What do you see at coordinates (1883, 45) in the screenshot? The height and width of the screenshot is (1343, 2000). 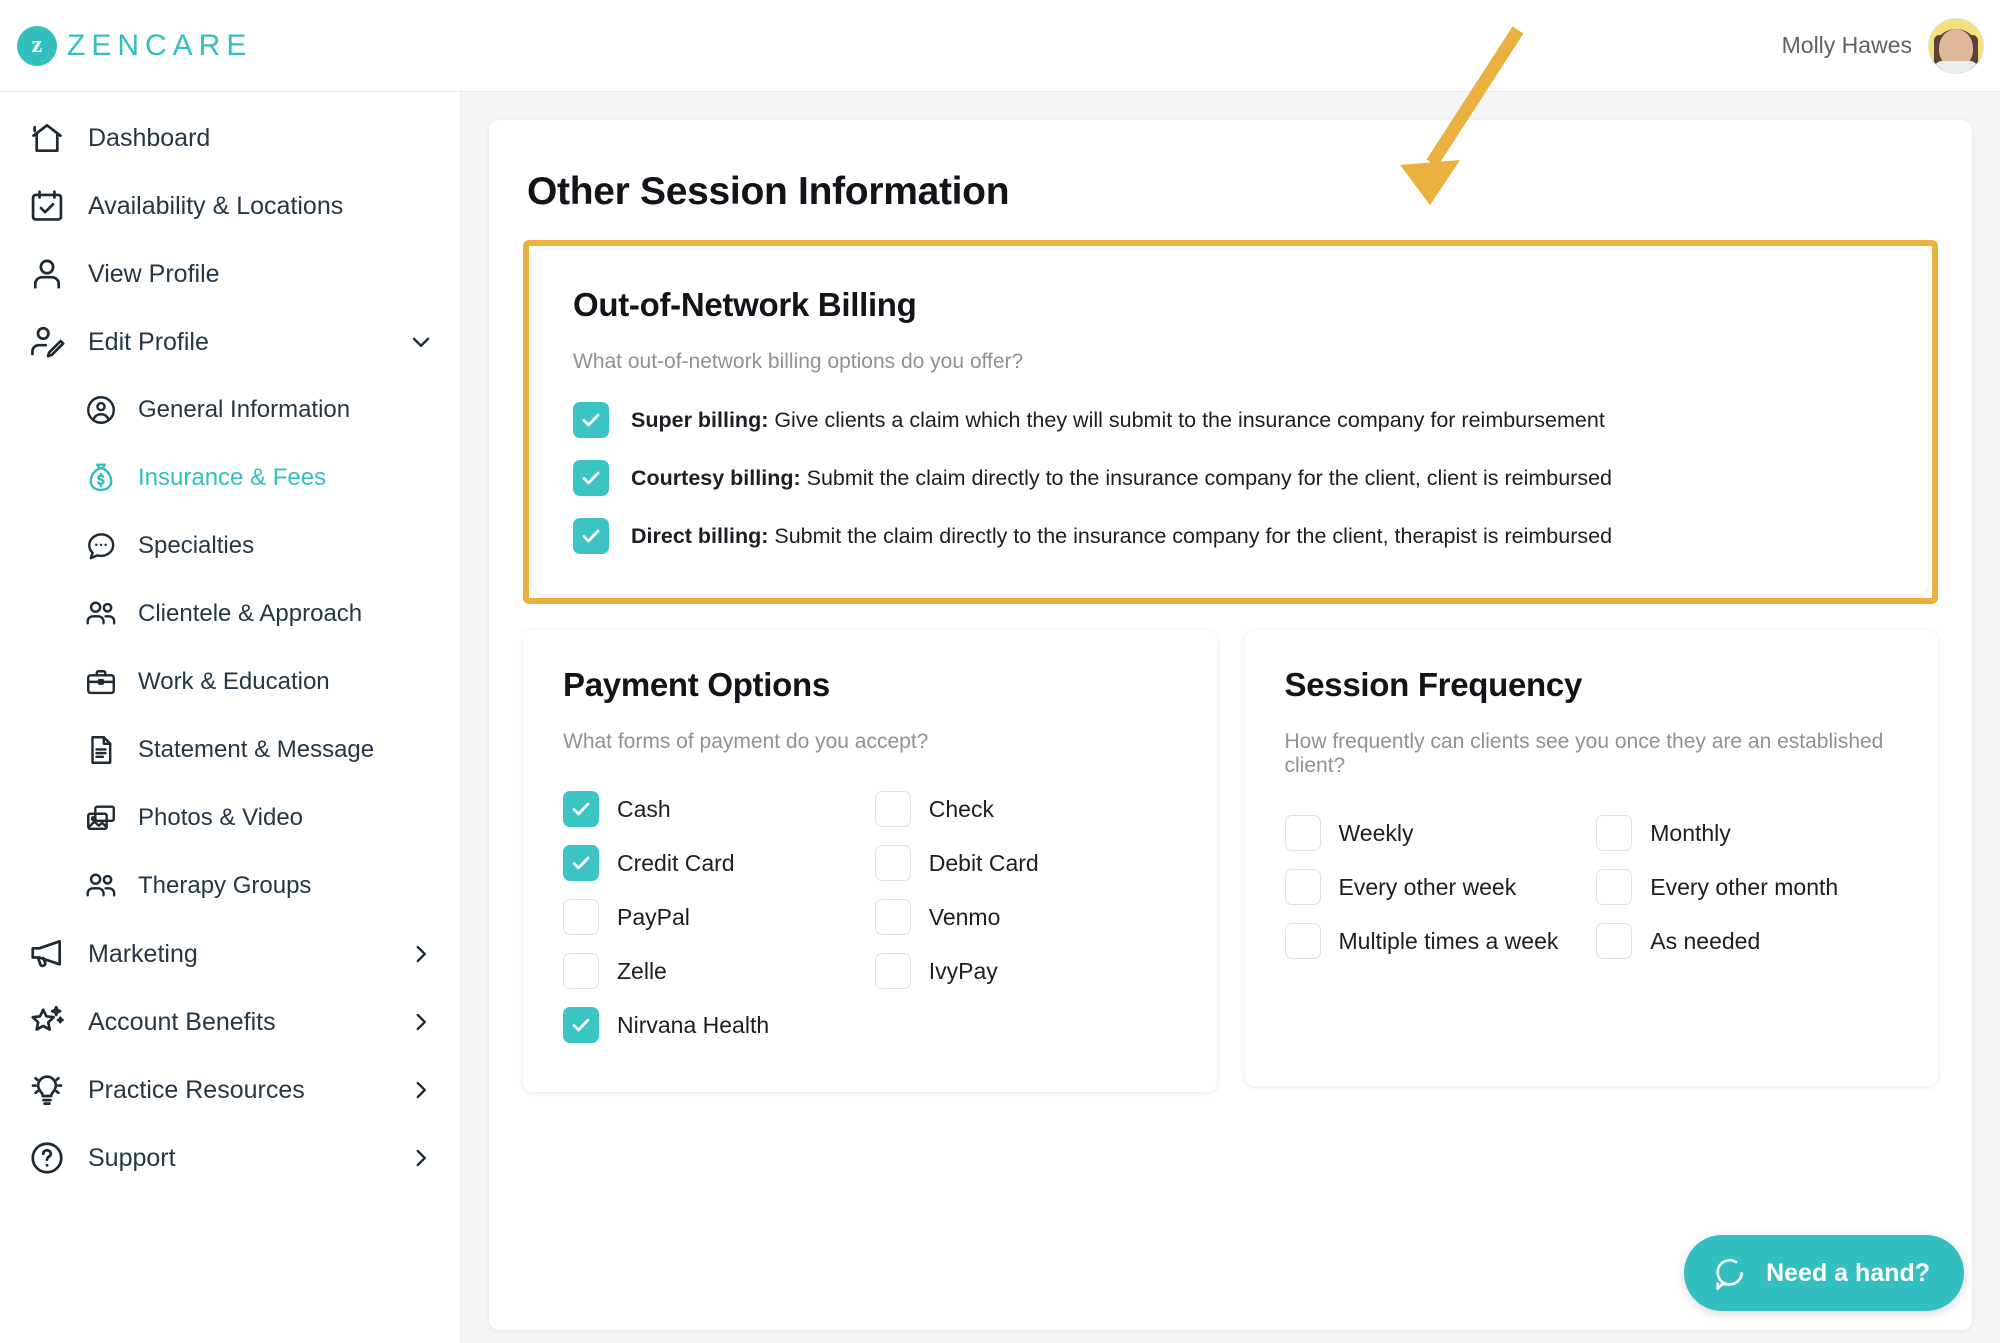 I see `user-menu: Molly Hawes` at bounding box center [1883, 45].